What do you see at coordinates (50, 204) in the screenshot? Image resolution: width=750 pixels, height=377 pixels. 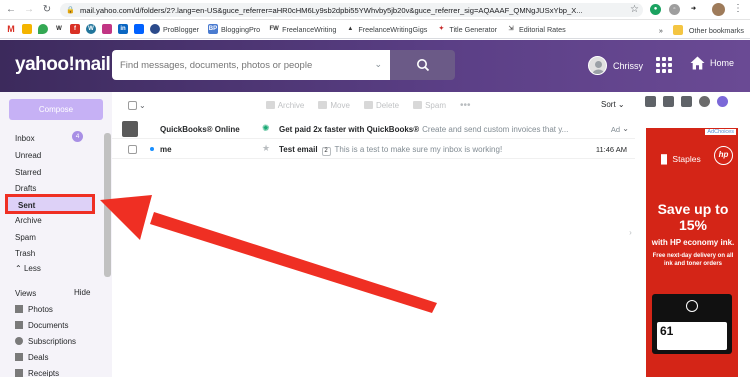 I see `sidebar-item-sent: Sent` at bounding box center [50, 204].